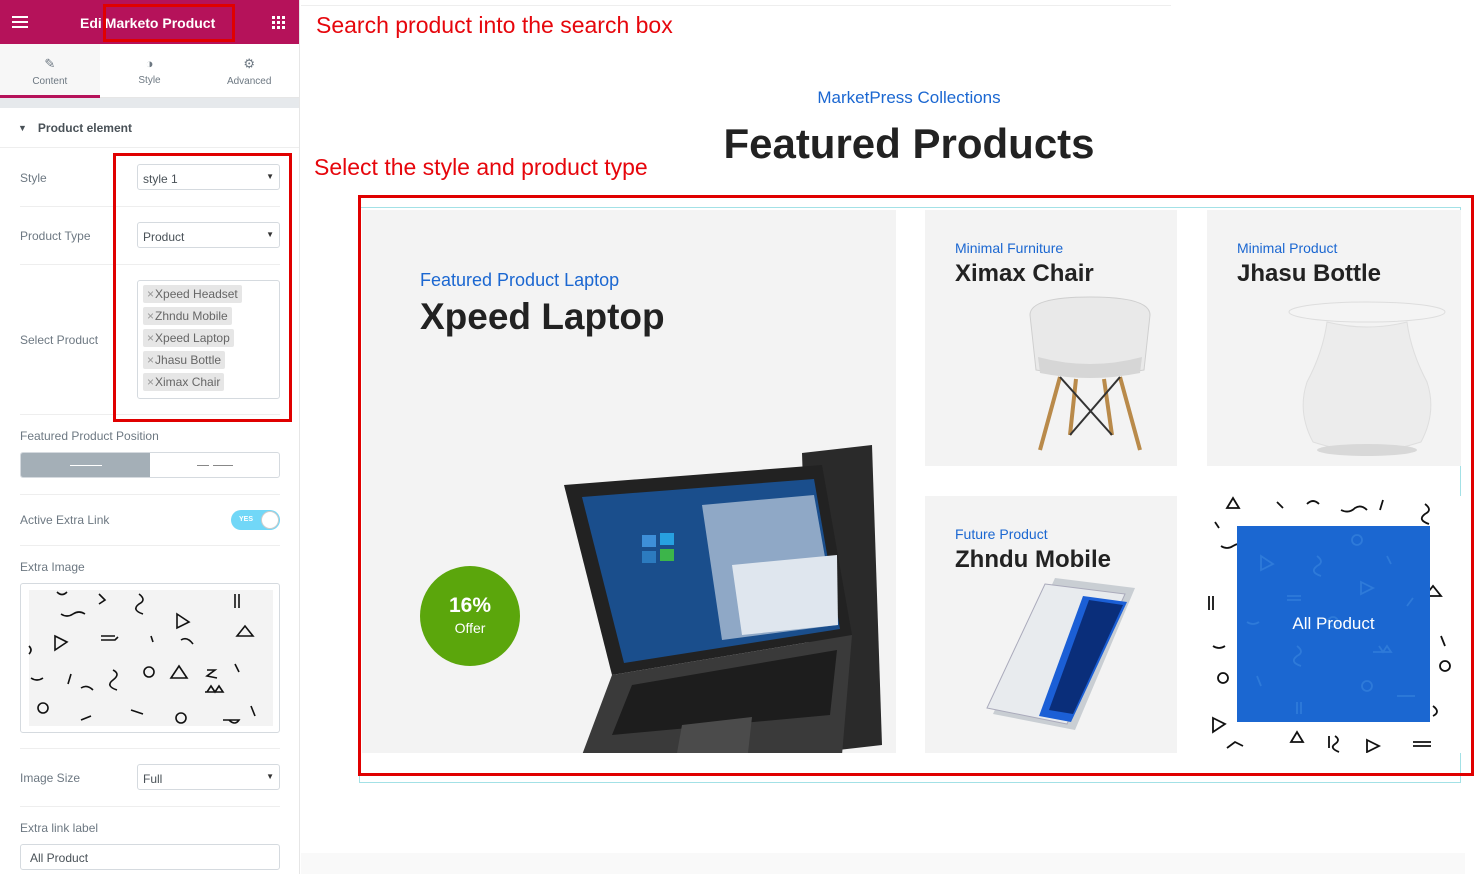 This screenshot has width=1476, height=874. I want to click on caret-down-icon: ▼, so click(22, 127).